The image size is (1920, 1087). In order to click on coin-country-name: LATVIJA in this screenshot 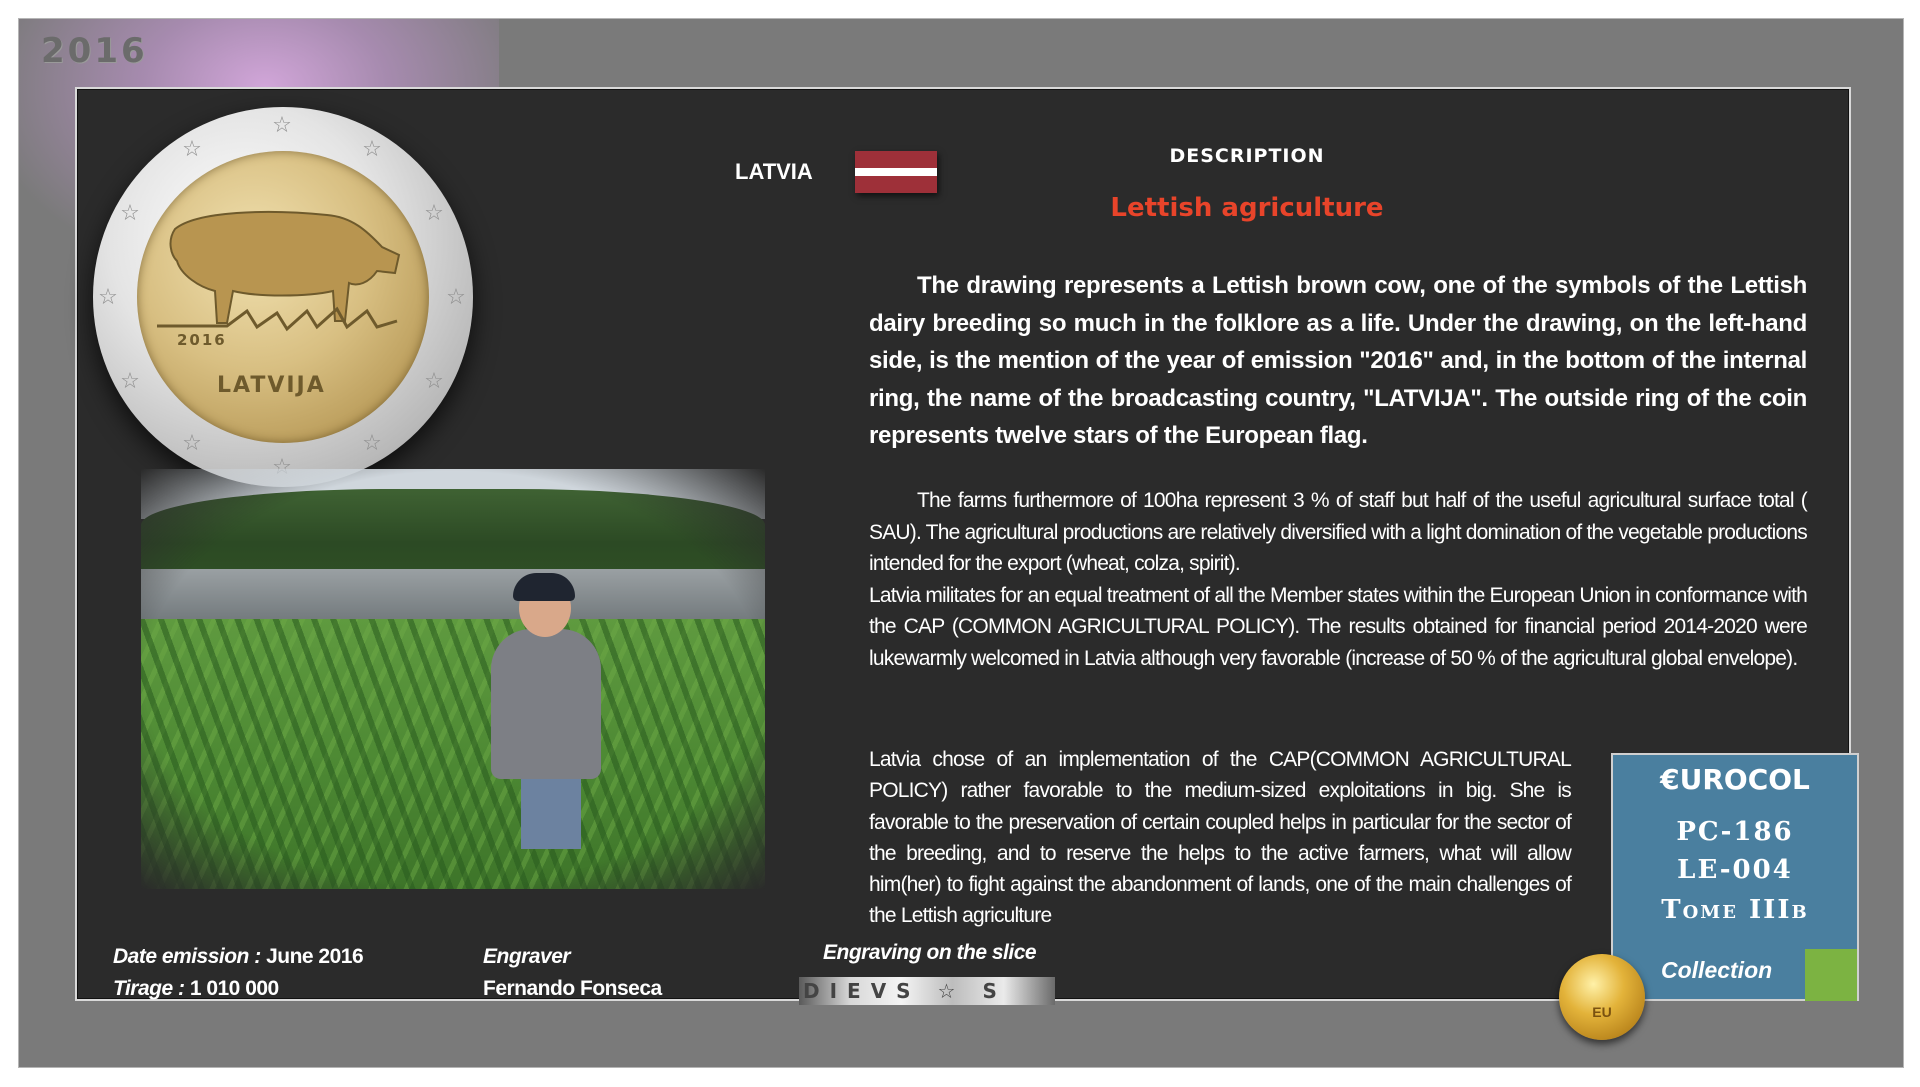, I will do `click(271, 385)`.